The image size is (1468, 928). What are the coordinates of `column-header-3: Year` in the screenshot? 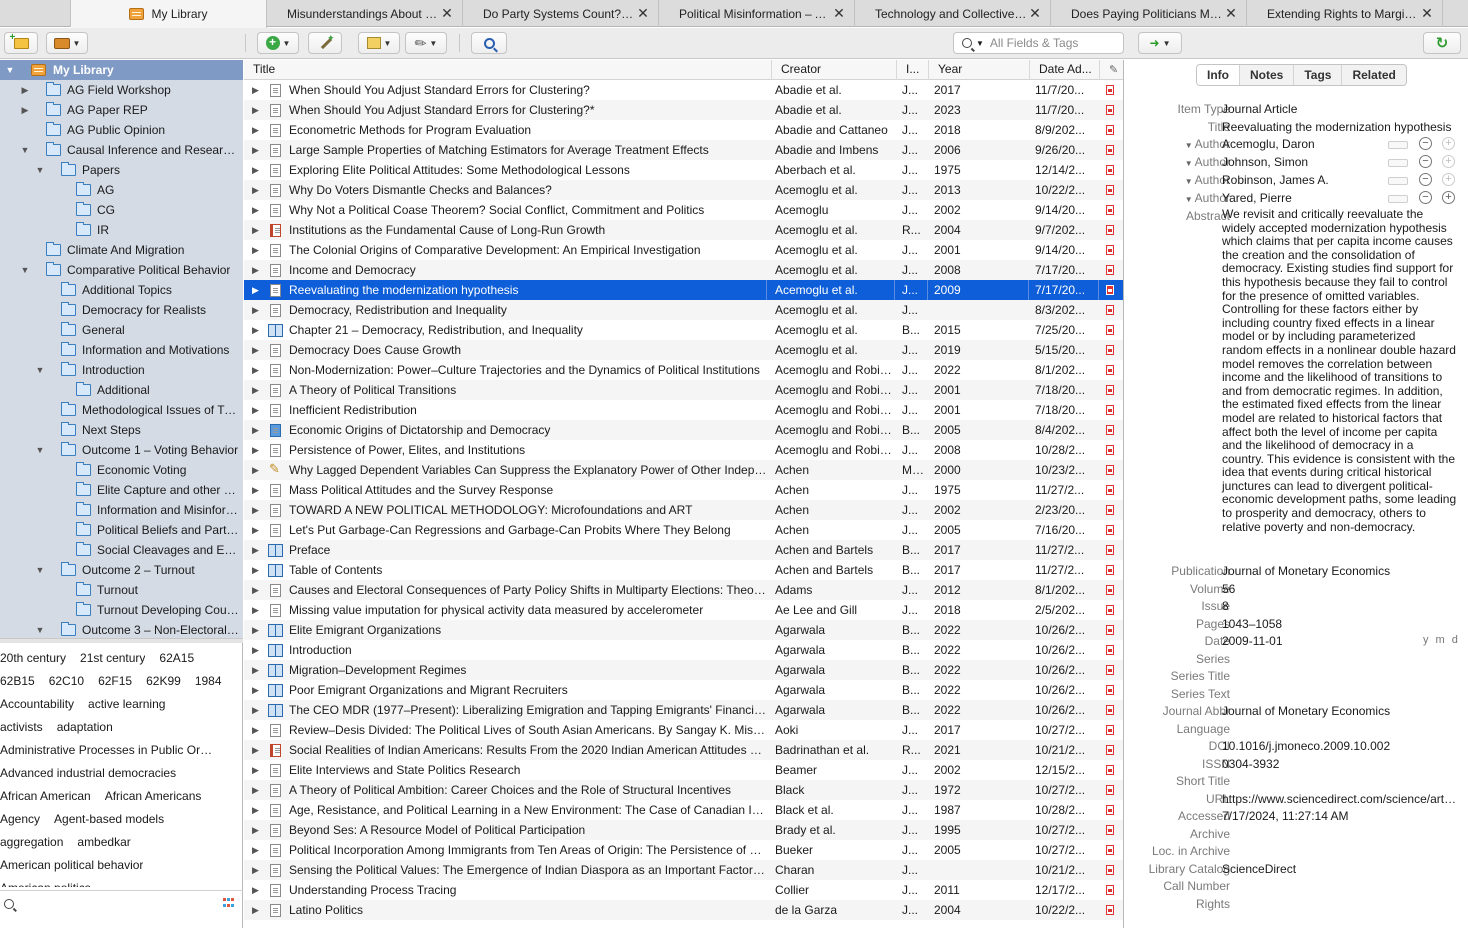 It's located at (979, 70).